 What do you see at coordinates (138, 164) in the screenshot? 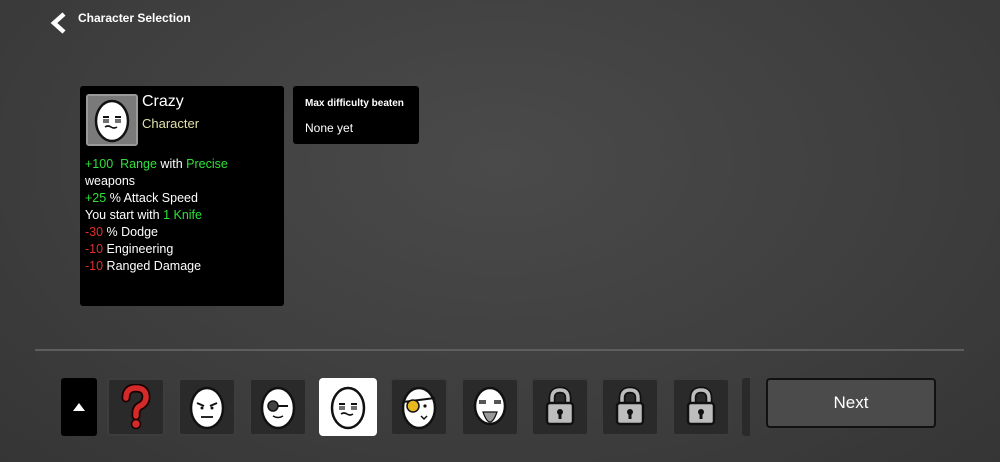
I see `stat-positive: Range` at bounding box center [138, 164].